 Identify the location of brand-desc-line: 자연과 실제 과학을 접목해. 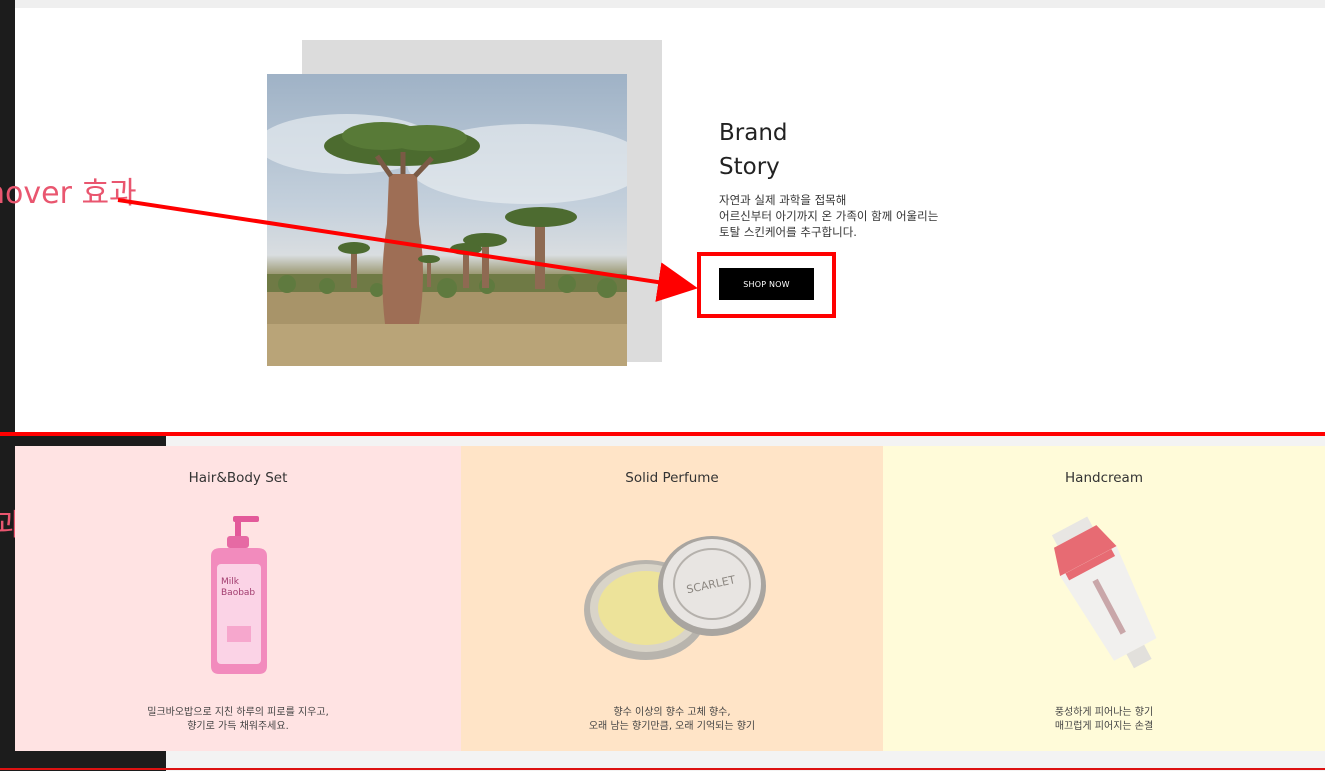
(783, 200).